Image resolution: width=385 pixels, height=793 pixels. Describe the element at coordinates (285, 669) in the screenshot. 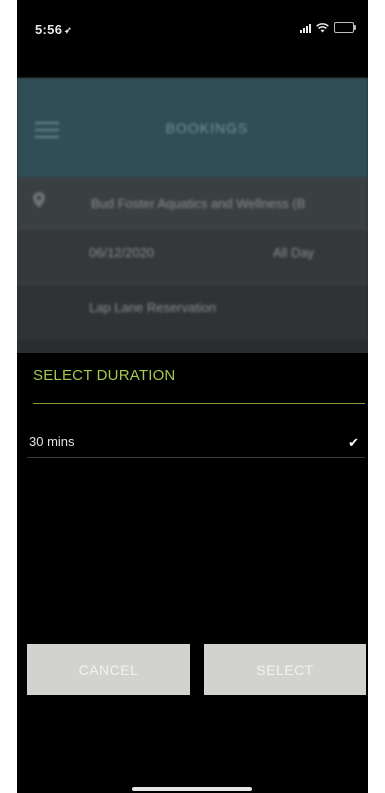

I see `select-button: SELECT` at that location.